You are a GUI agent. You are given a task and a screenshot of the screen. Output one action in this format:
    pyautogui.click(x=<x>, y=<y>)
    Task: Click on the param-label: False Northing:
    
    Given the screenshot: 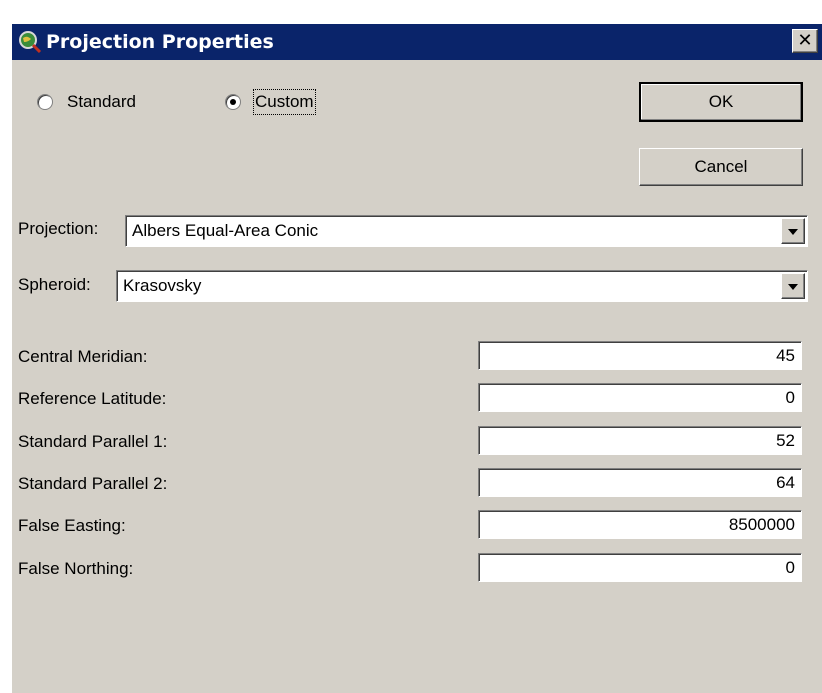 What is the action you would take?
    pyautogui.click(x=76, y=568)
    